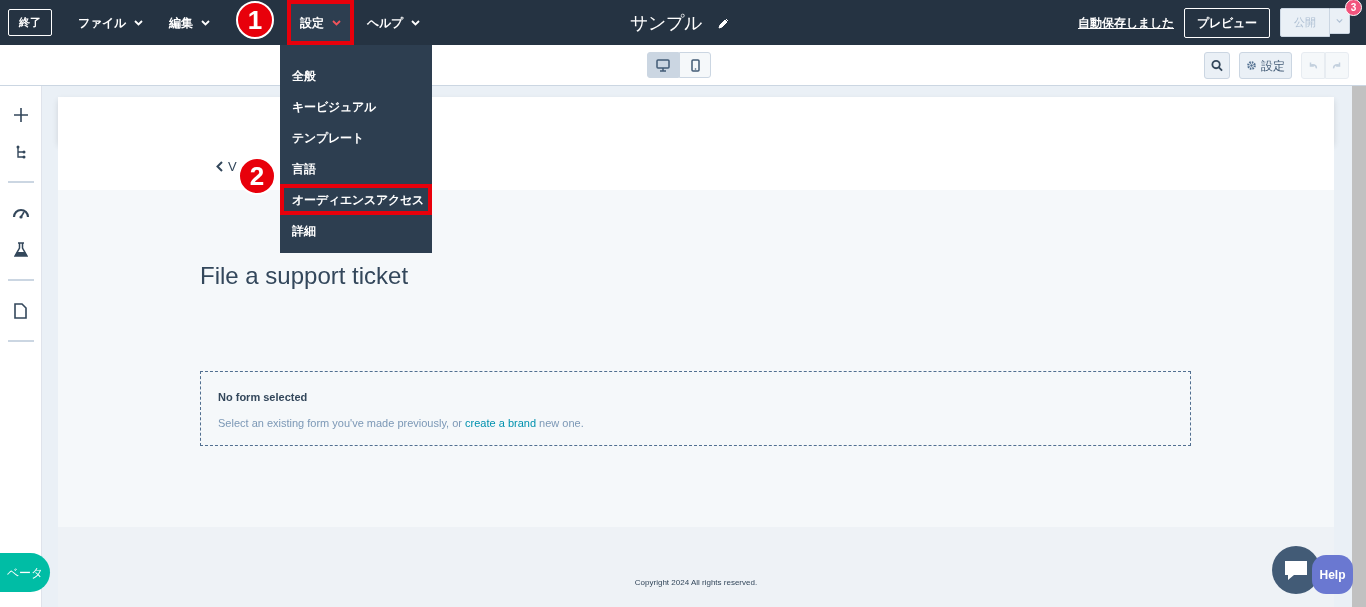 This screenshot has height=607, width=1366. What do you see at coordinates (20, 114) in the screenshot?
I see `add-icon` at bounding box center [20, 114].